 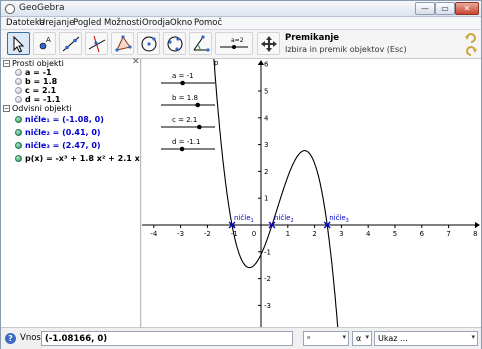 What do you see at coordinates (237, 40) in the screenshot?
I see `svg-text: a=2` at bounding box center [237, 40].